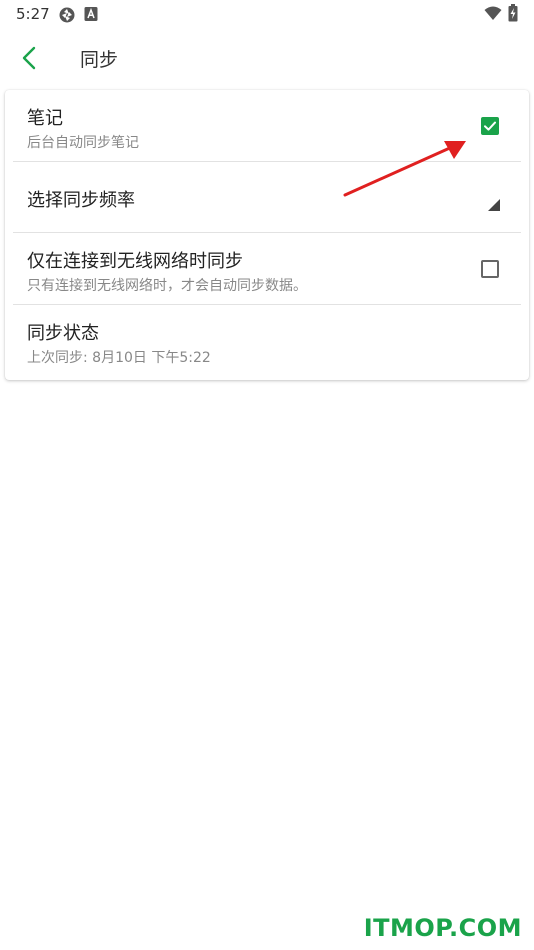  What do you see at coordinates (494, 205) in the screenshot?
I see `dropdown-triangle-icon` at bounding box center [494, 205].